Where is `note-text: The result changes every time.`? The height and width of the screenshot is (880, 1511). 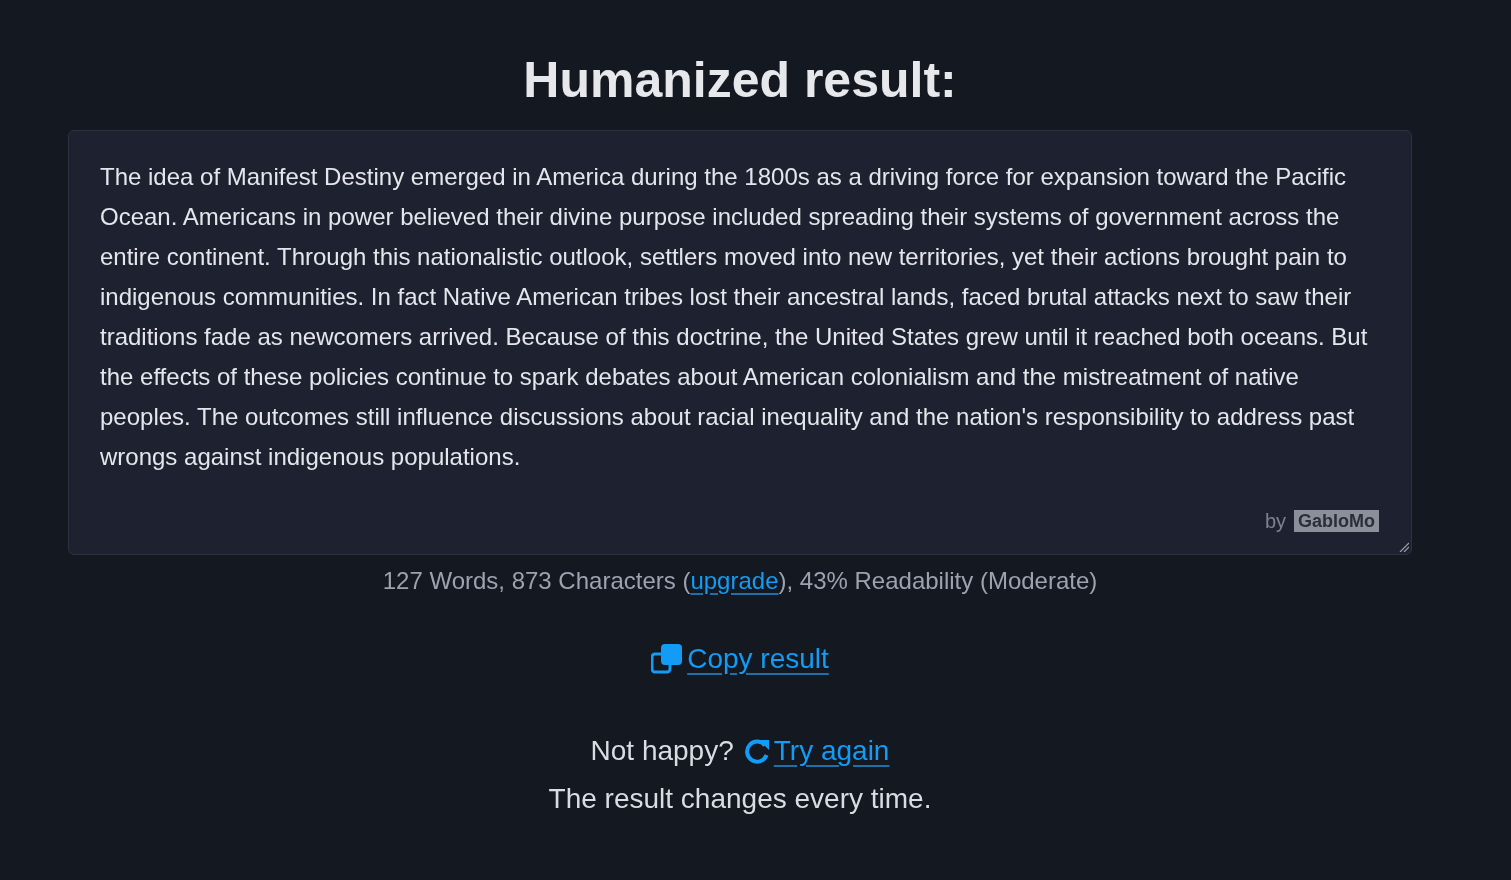
note-text: The result changes every time. is located at coordinates (740, 799).